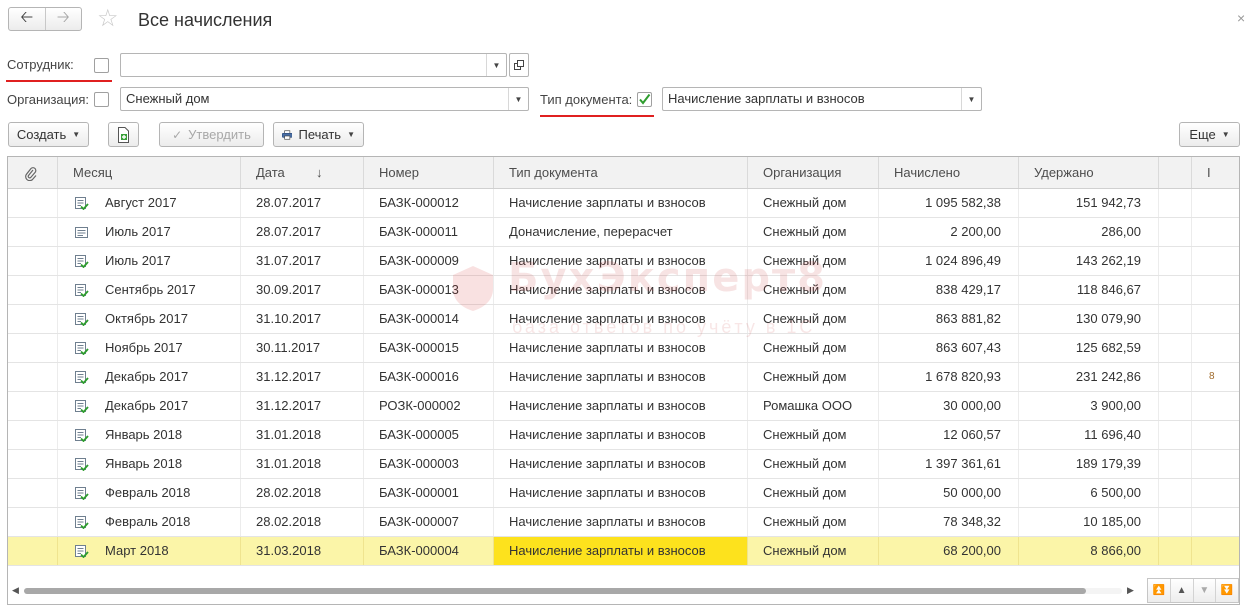 This screenshot has height=607, width=1257. What do you see at coordinates (1204, 590) in the screenshot?
I see `scroll-down-icon: ▼` at bounding box center [1204, 590].